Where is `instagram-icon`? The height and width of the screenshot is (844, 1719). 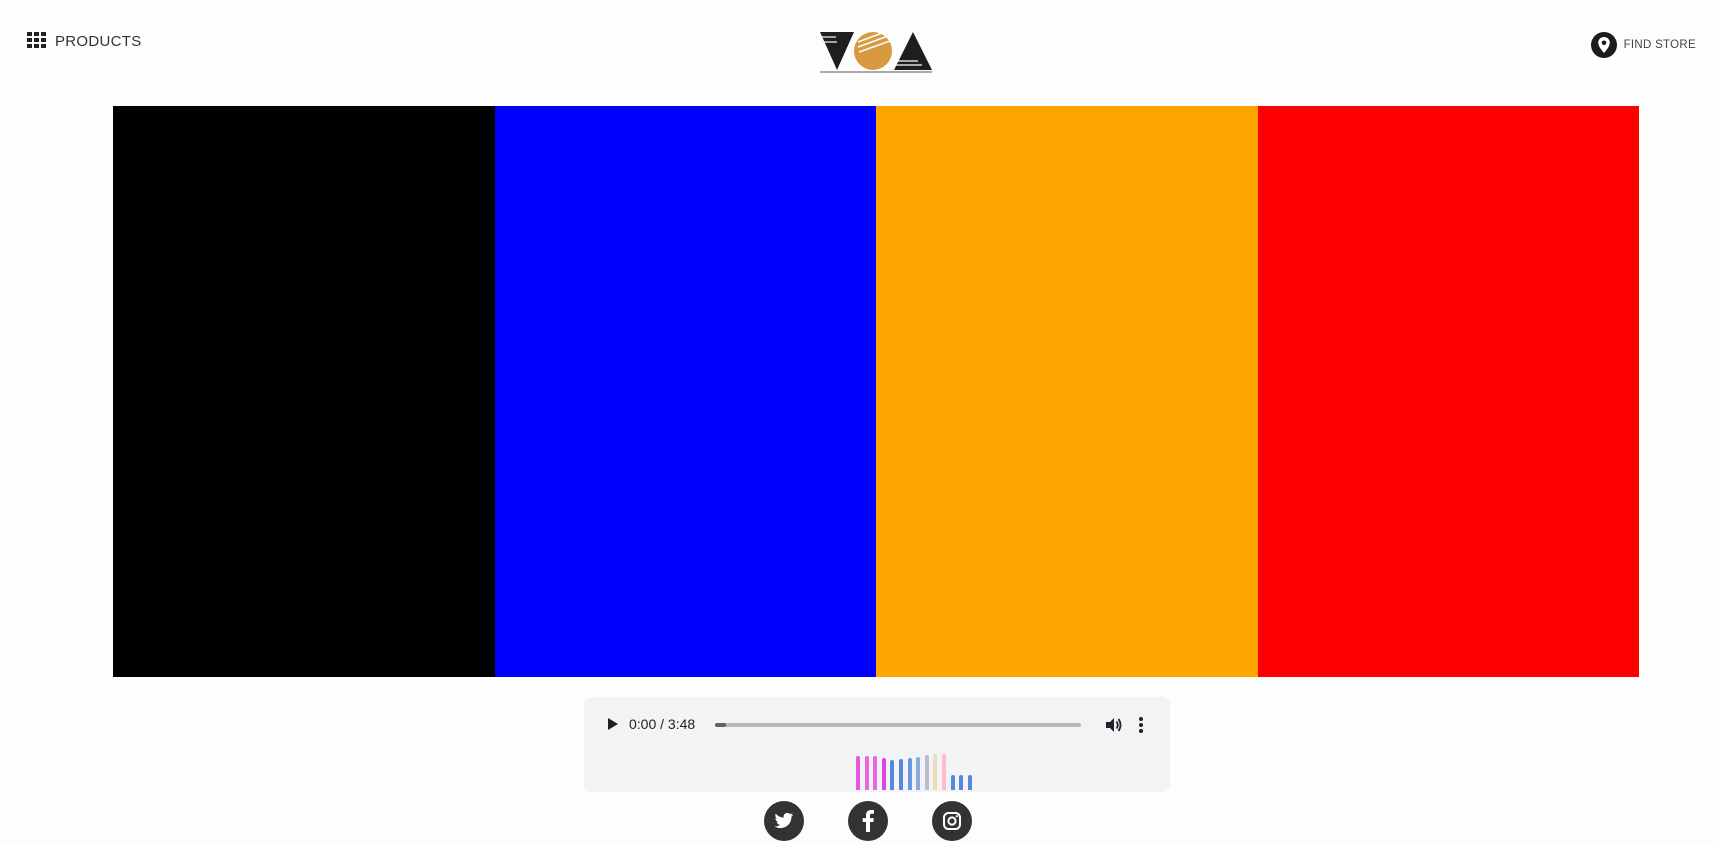 instagram-icon is located at coordinates (952, 821).